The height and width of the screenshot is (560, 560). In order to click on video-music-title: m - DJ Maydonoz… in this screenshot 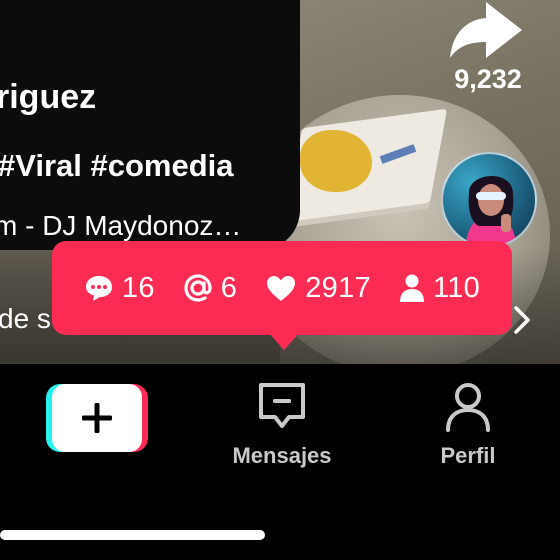, I will do `click(120, 226)`.